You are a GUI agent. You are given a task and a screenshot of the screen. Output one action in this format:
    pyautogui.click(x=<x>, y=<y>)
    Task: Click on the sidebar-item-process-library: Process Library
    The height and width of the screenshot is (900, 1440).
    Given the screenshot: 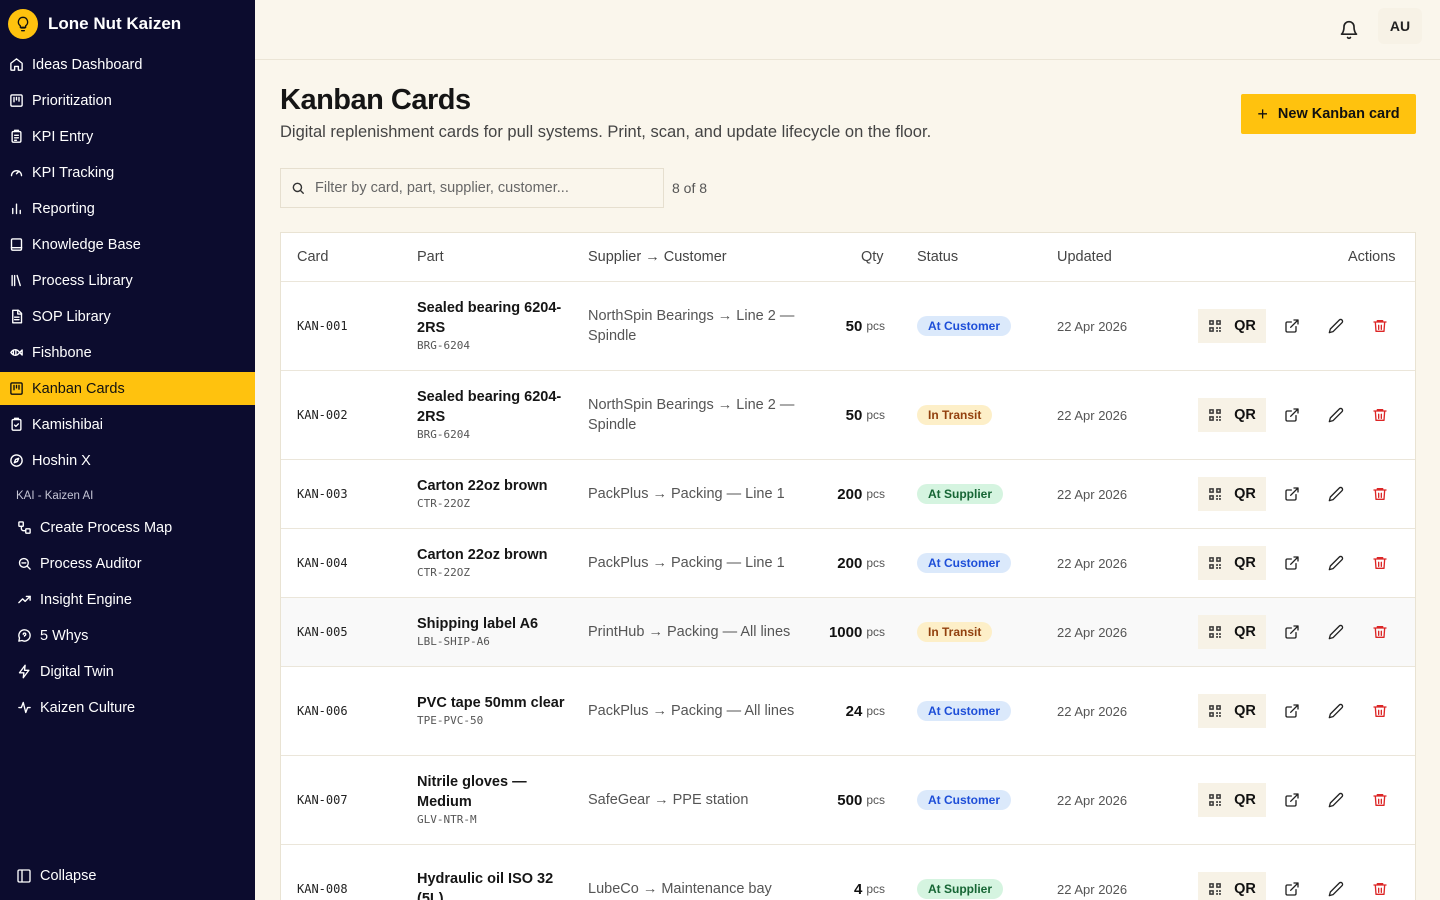 What is the action you would take?
    pyautogui.click(x=127, y=280)
    